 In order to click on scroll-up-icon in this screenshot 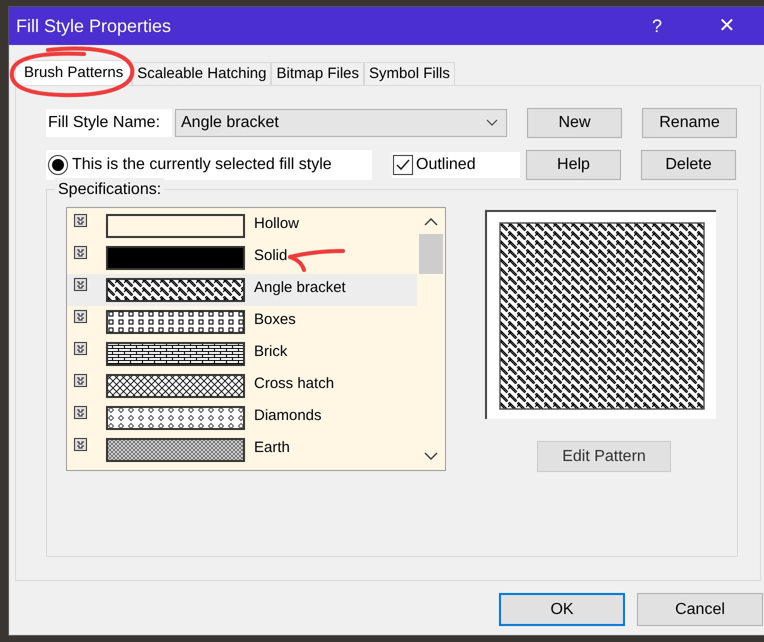, I will do `click(431, 222)`.